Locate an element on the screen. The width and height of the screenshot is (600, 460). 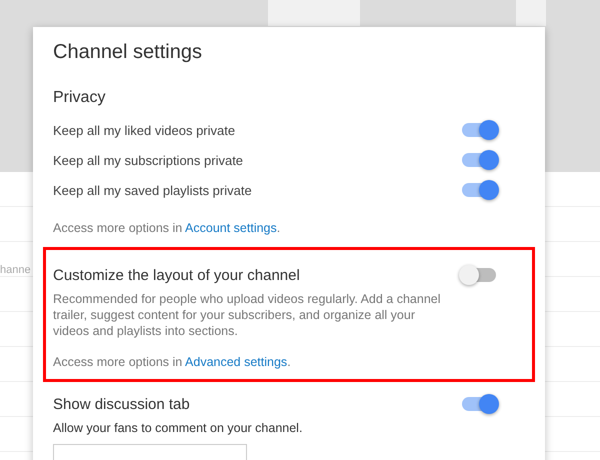
thumbnail-card is located at coordinates (531, 13).